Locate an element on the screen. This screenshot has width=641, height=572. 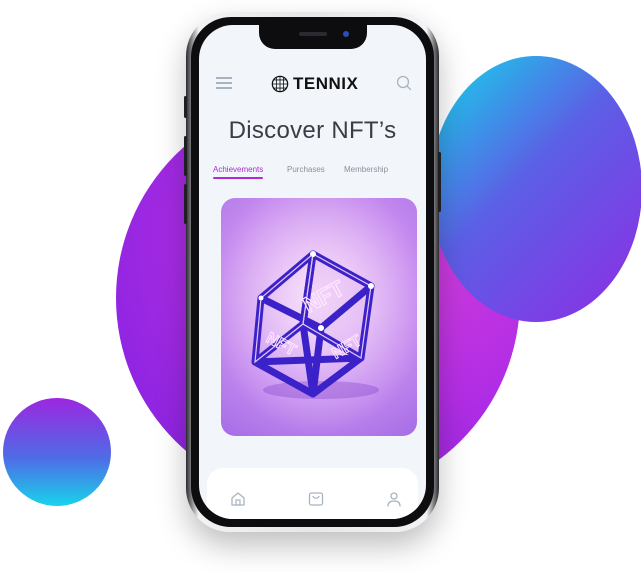
globe-logo-icon is located at coordinates (280, 84).